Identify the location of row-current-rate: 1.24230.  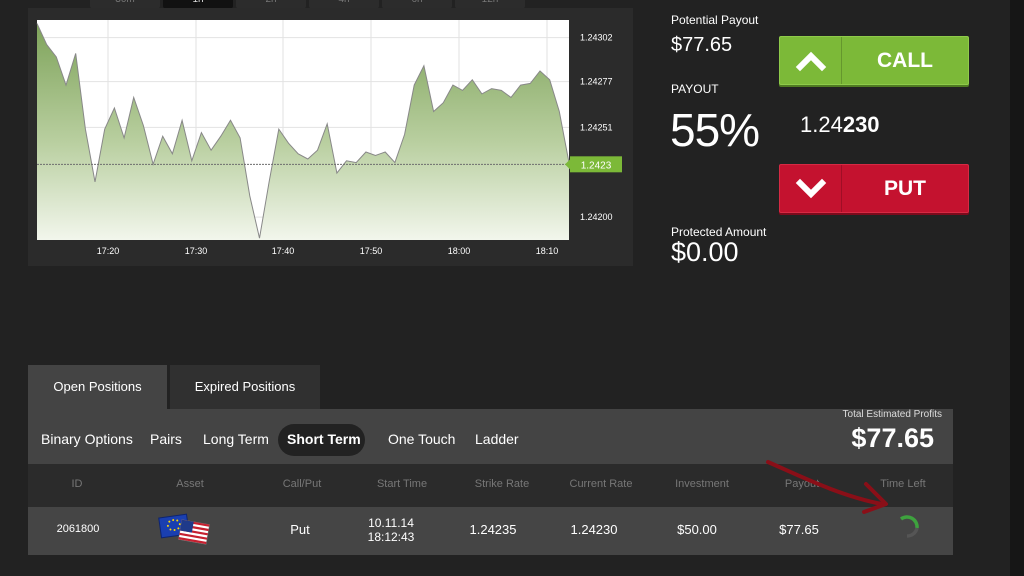
(594, 529).